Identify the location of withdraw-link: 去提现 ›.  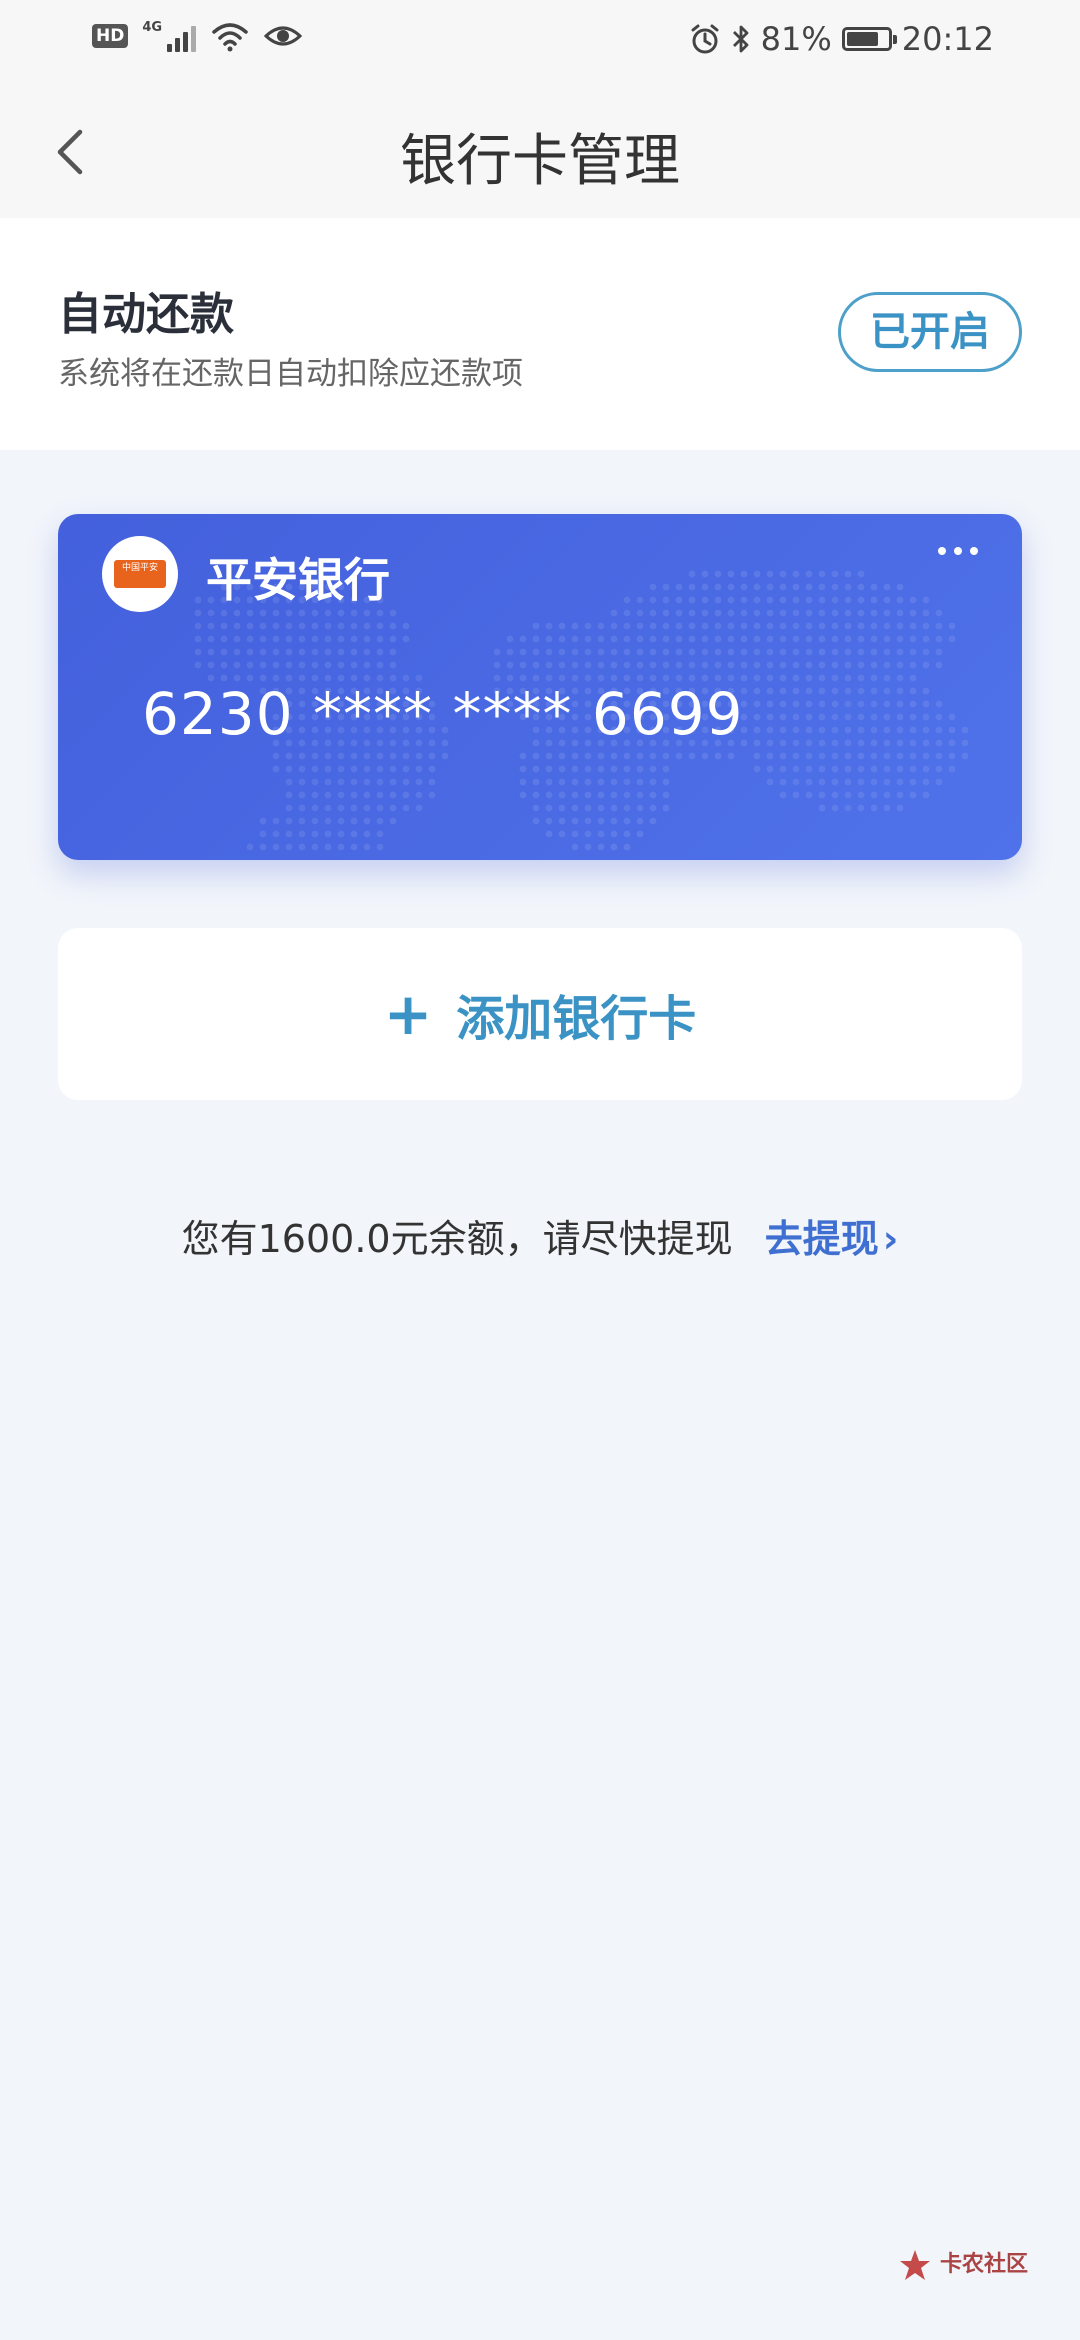
(832, 1239).